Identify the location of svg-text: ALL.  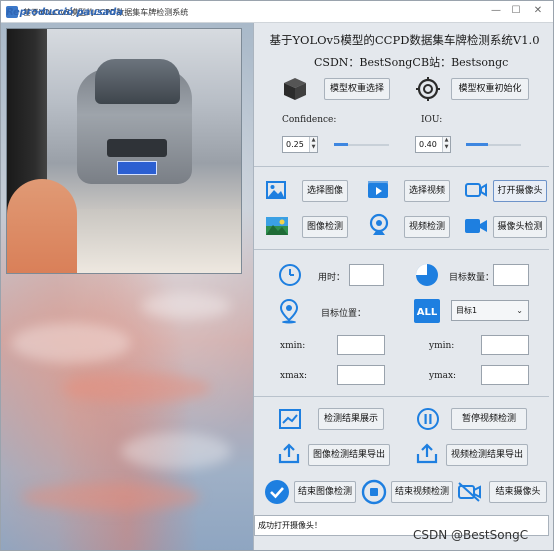
(427, 312).